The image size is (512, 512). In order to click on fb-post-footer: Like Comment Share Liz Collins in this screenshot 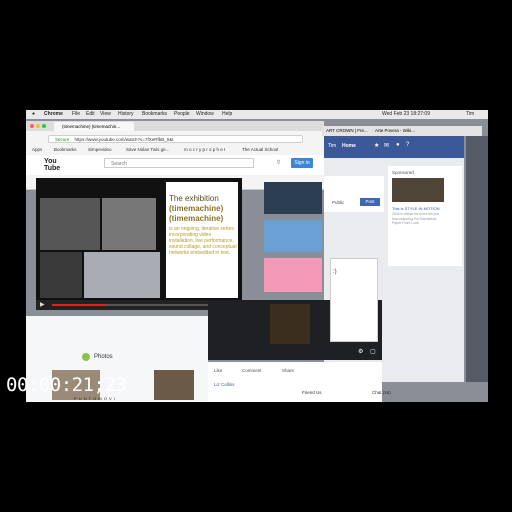, I will do `click(295, 382)`.